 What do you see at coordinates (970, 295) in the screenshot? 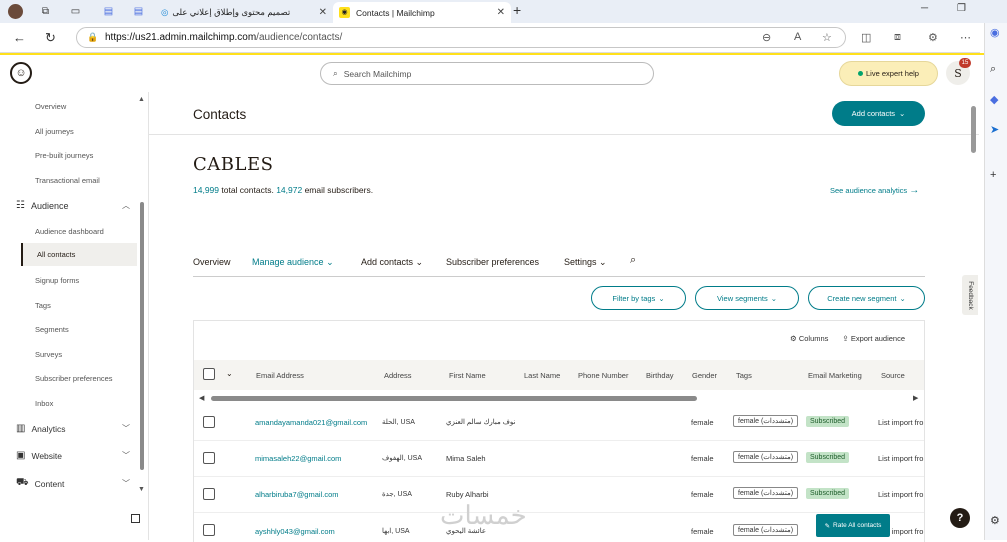
I see `feedback-tab: Feedback` at bounding box center [970, 295].